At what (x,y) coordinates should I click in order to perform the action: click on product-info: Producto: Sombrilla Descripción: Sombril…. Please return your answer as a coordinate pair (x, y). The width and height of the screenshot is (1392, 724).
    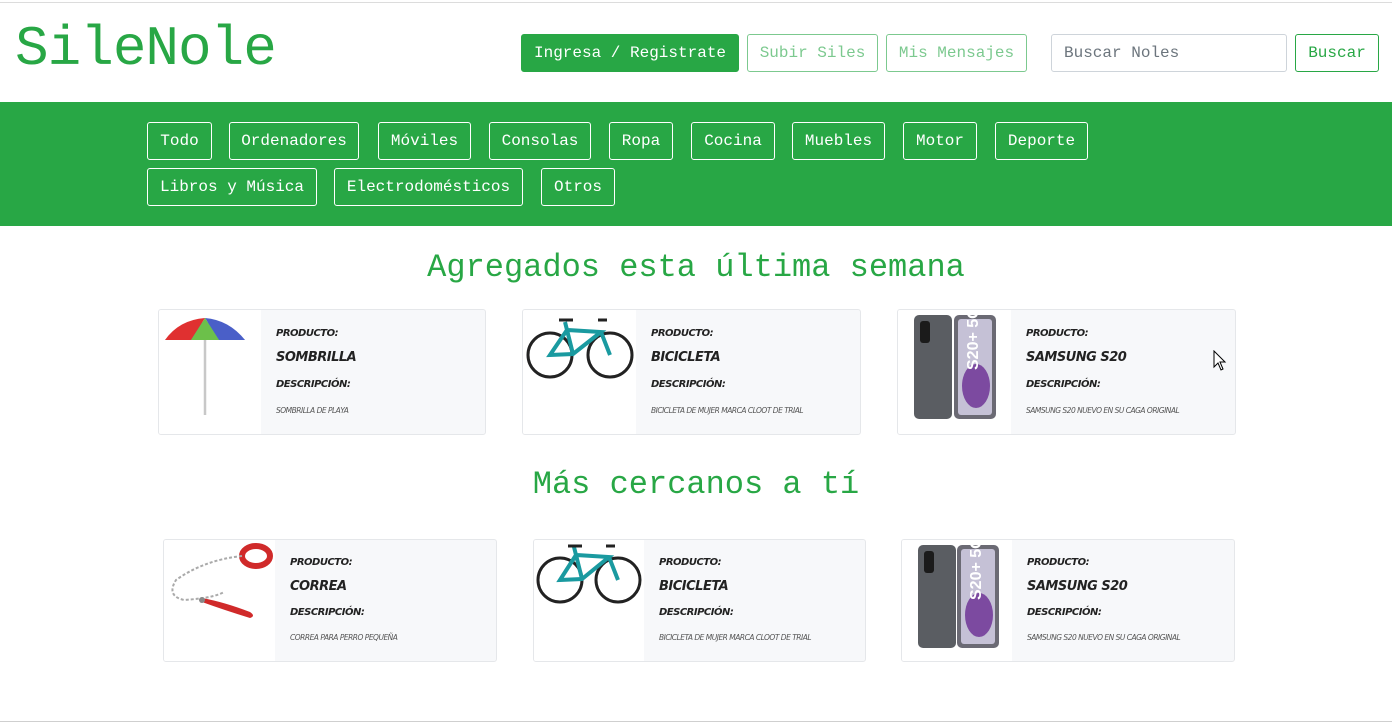
    Looking at the image, I should click on (373, 372).